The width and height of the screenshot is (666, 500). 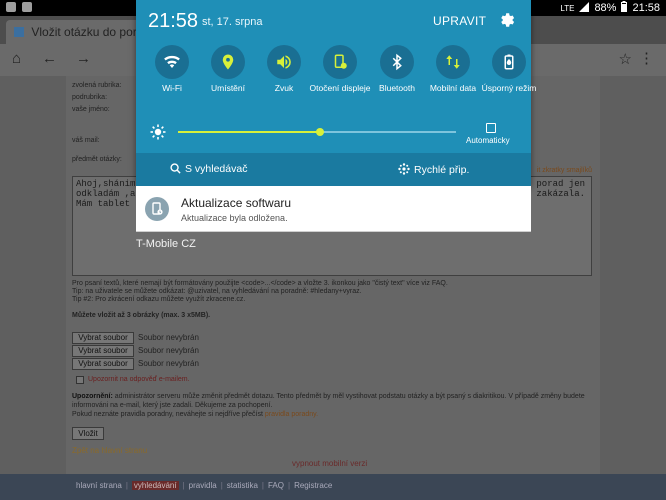 I want to click on shade-clock: 21:58, so click(x=173, y=21).